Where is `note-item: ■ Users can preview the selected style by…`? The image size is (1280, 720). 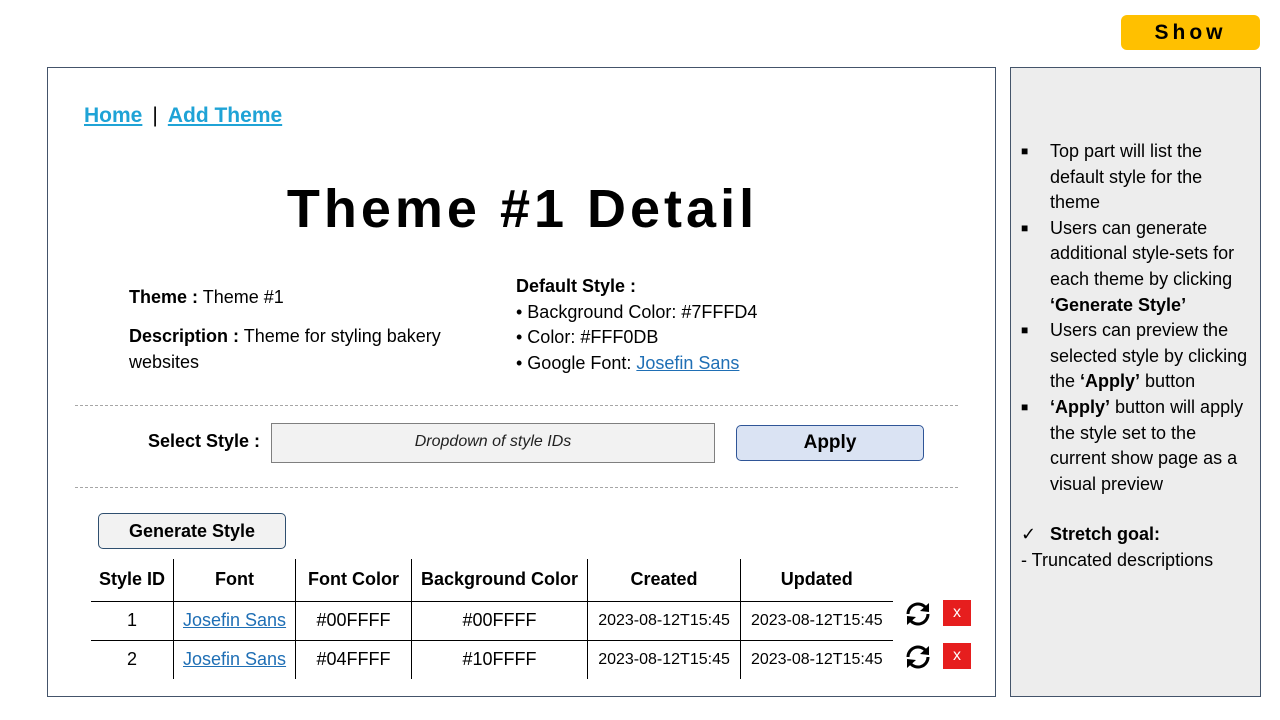 note-item: ■ Users can preview the selected style by… is located at coordinates (1139, 356).